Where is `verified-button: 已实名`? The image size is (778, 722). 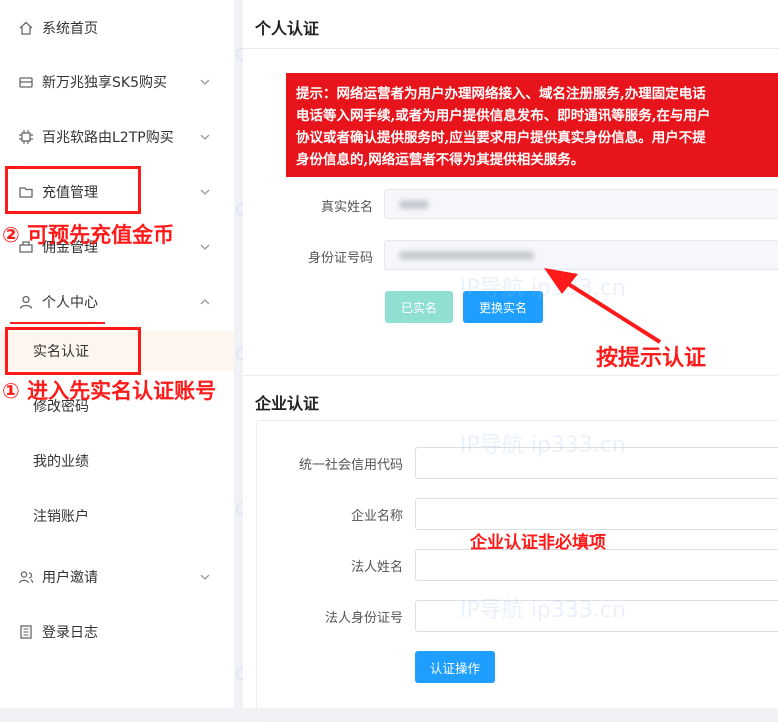 verified-button: 已实名 is located at coordinates (419, 307).